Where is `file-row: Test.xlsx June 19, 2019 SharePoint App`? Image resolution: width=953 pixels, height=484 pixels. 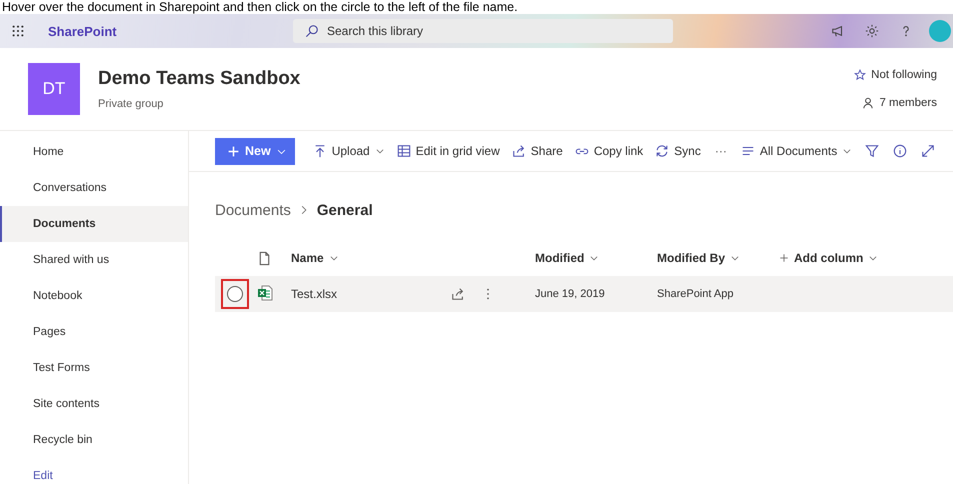
file-row: Test.xlsx June 19, 2019 SharePoint App is located at coordinates (584, 294).